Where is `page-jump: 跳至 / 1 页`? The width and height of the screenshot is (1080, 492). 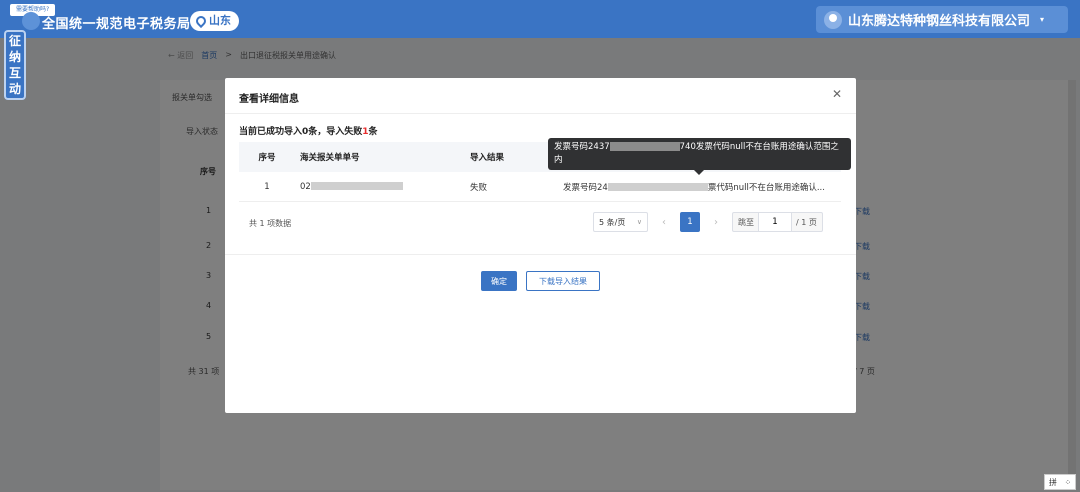
page-jump: 跳至 / 1 页 is located at coordinates (777, 222).